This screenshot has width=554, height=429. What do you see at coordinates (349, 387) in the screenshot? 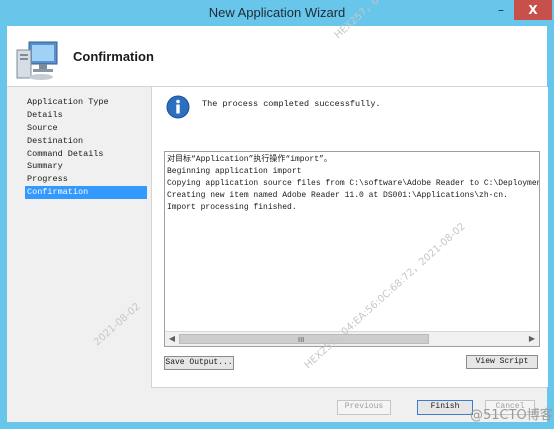
I see `footer-divider` at bounding box center [349, 387].